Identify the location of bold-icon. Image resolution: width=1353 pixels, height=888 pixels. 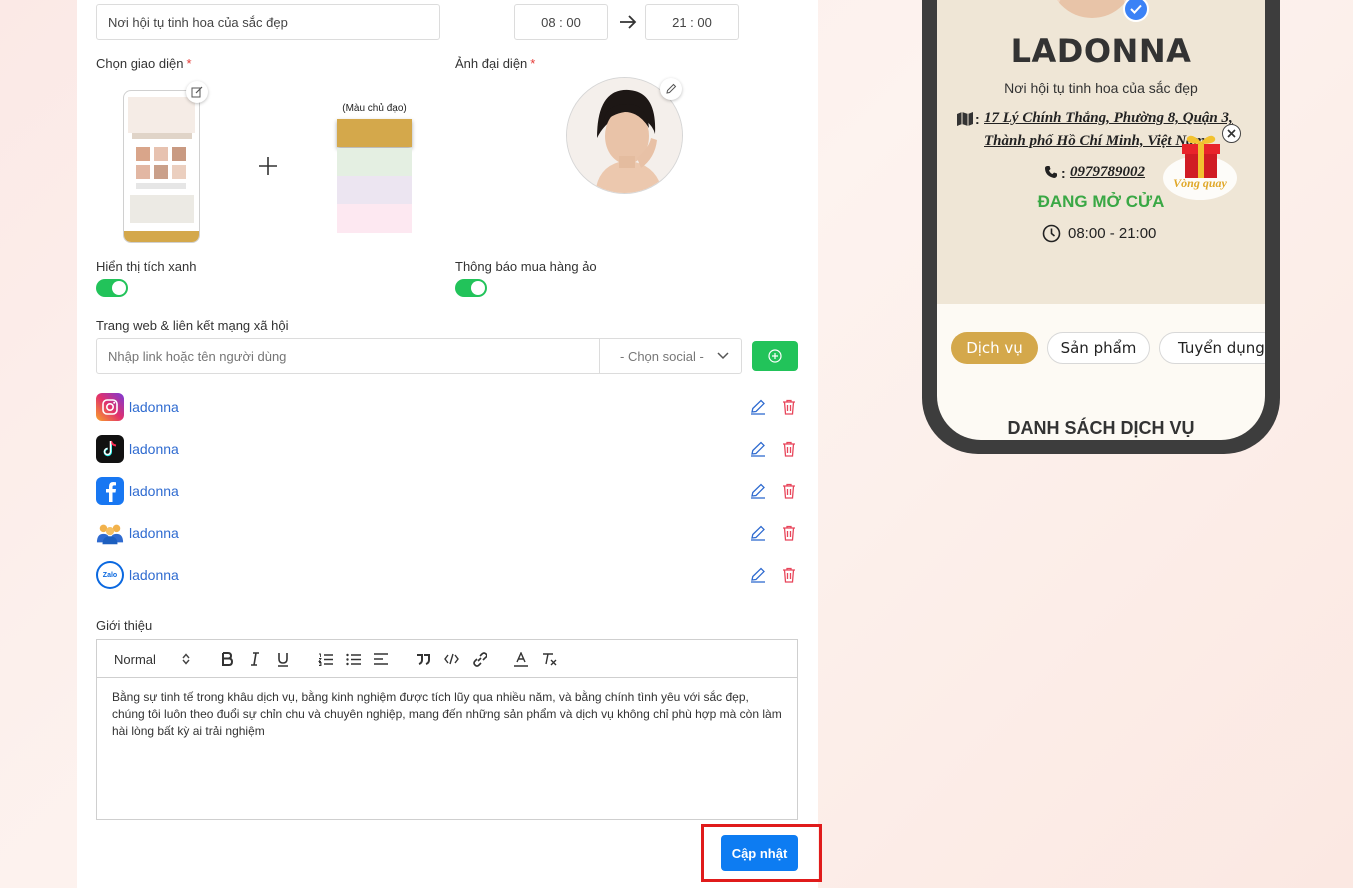
(227, 659).